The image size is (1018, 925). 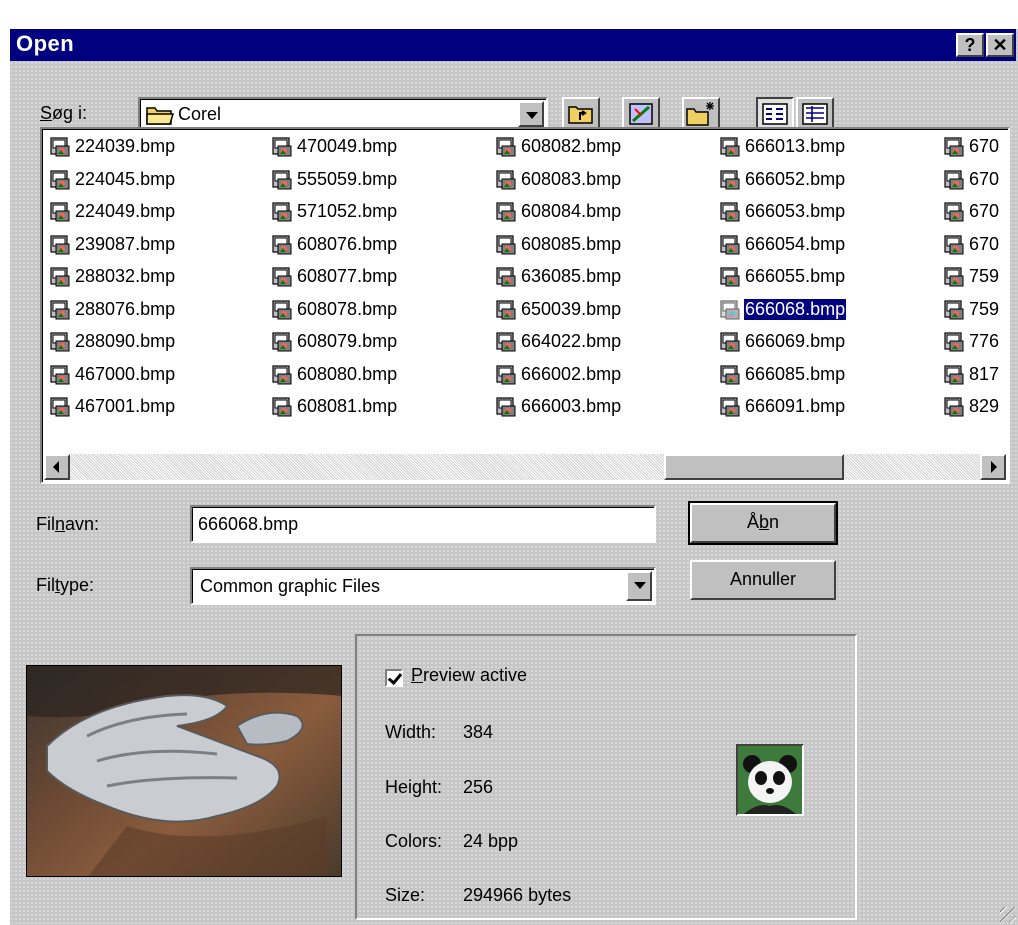 I want to click on file-name: 608076.bmp, so click(x=347, y=243).